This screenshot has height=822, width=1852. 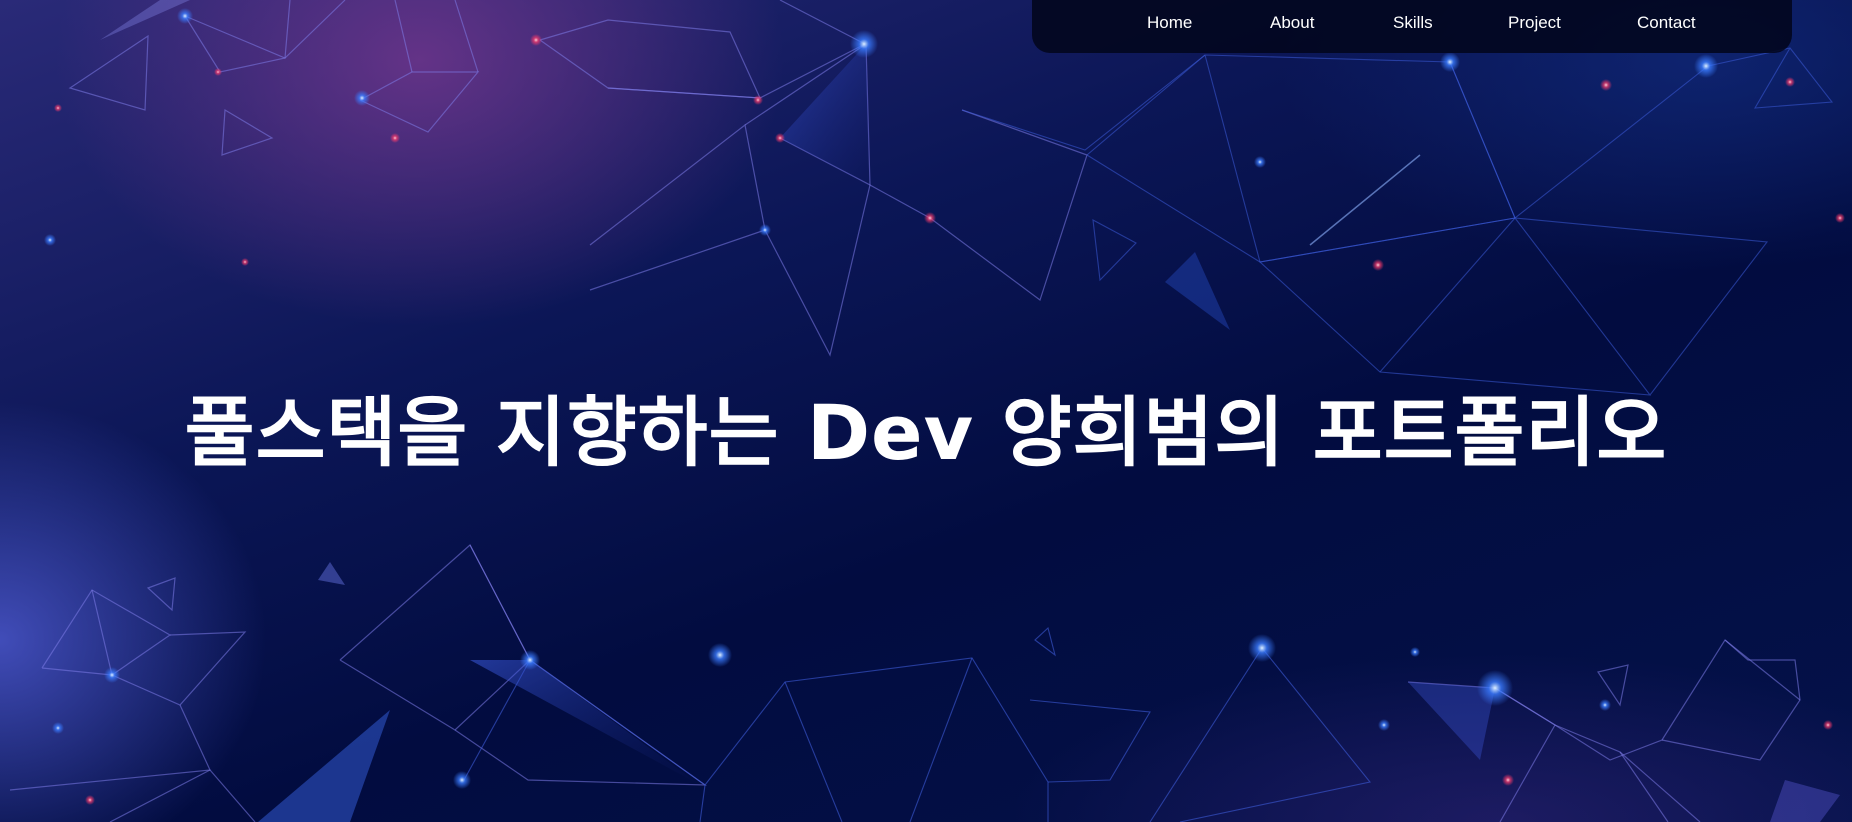 What do you see at coordinates (1534, 23) in the screenshot?
I see `nav-link-project: Project` at bounding box center [1534, 23].